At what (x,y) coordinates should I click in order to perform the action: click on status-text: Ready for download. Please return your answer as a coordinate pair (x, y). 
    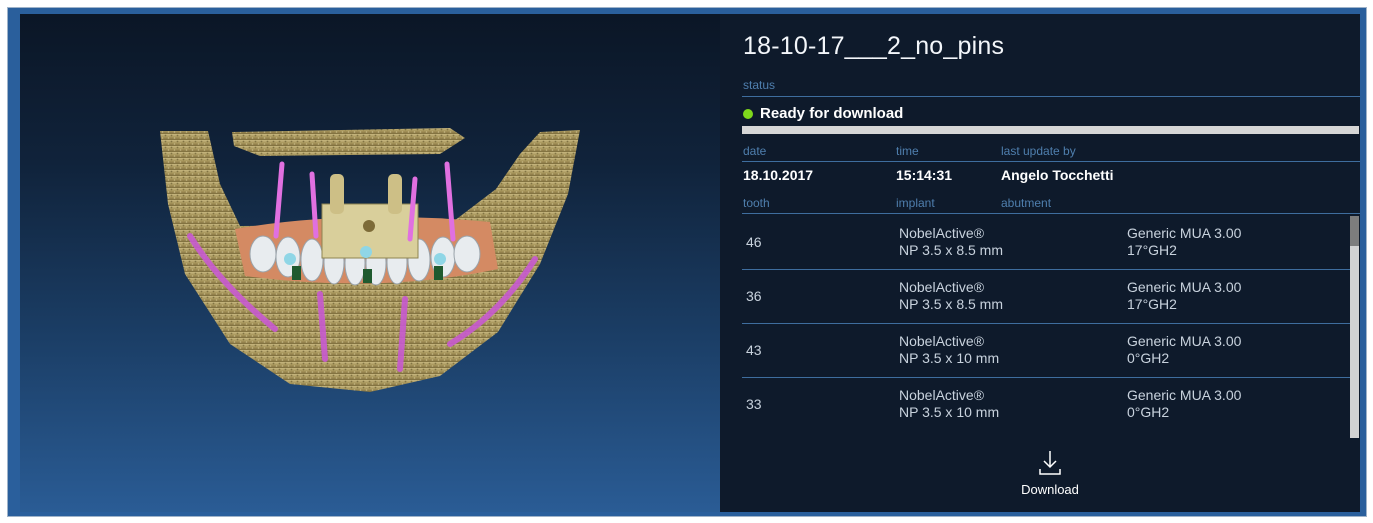
    Looking at the image, I should click on (832, 113).